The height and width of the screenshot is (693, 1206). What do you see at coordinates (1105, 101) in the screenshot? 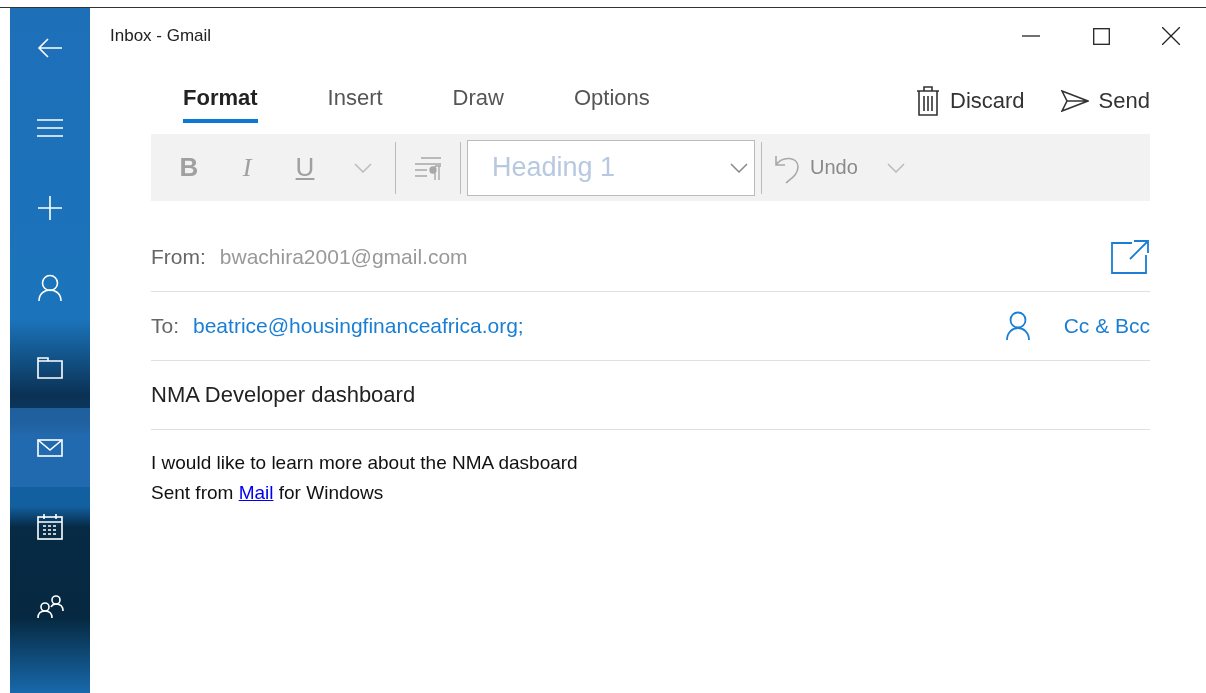
I see `send-button: Send` at bounding box center [1105, 101].